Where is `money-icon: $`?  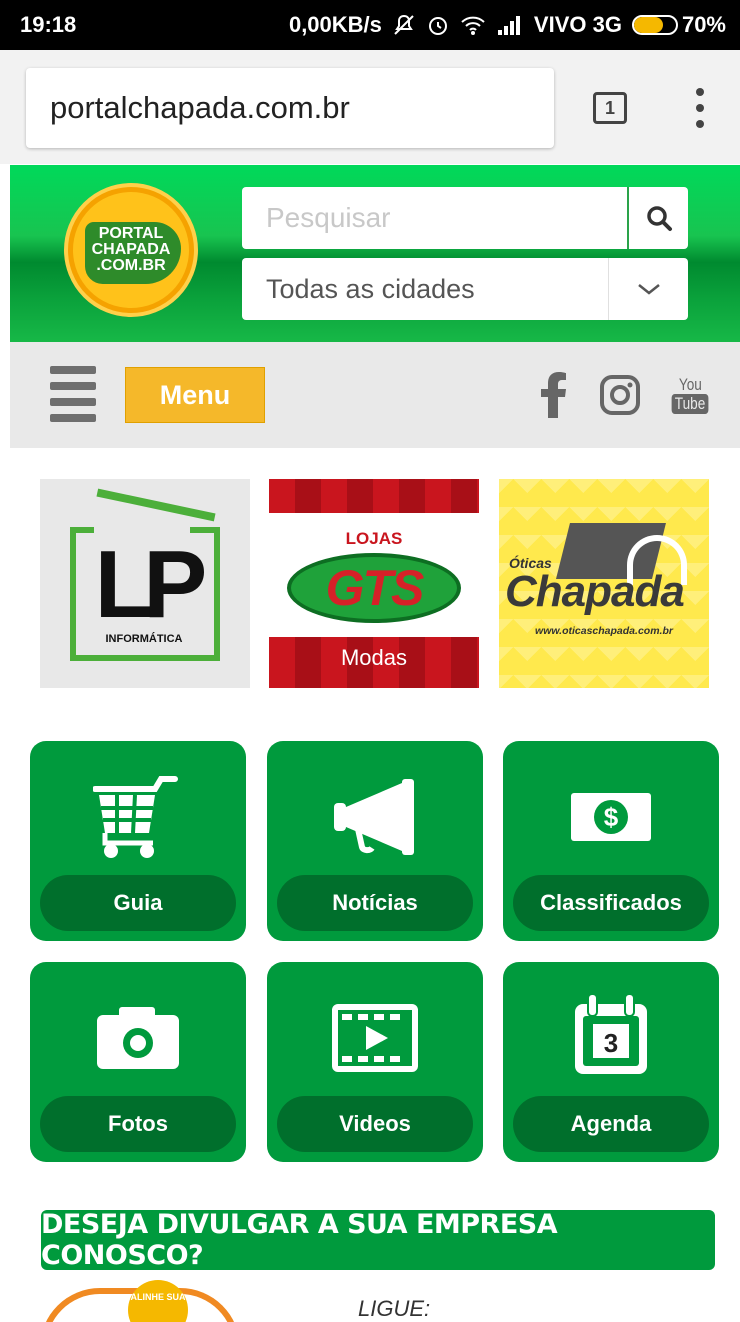 money-icon: $ is located at coordinates (611, 817).